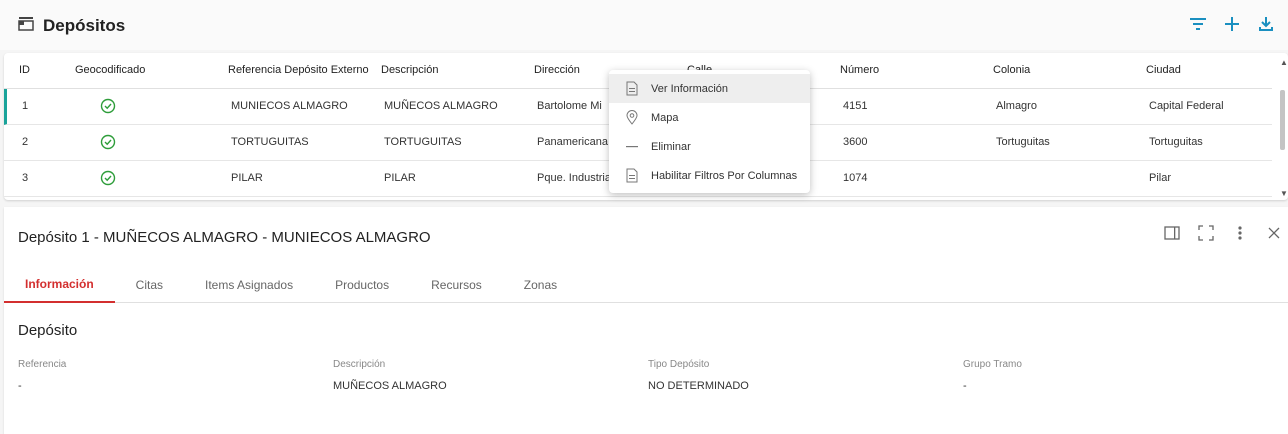 The width and height of the screenshot is (1288, 434). What do you see at coordinates (644, 25) in the screenshot?
I see `page-header: Depósitos` at bounding box center [644, 25].